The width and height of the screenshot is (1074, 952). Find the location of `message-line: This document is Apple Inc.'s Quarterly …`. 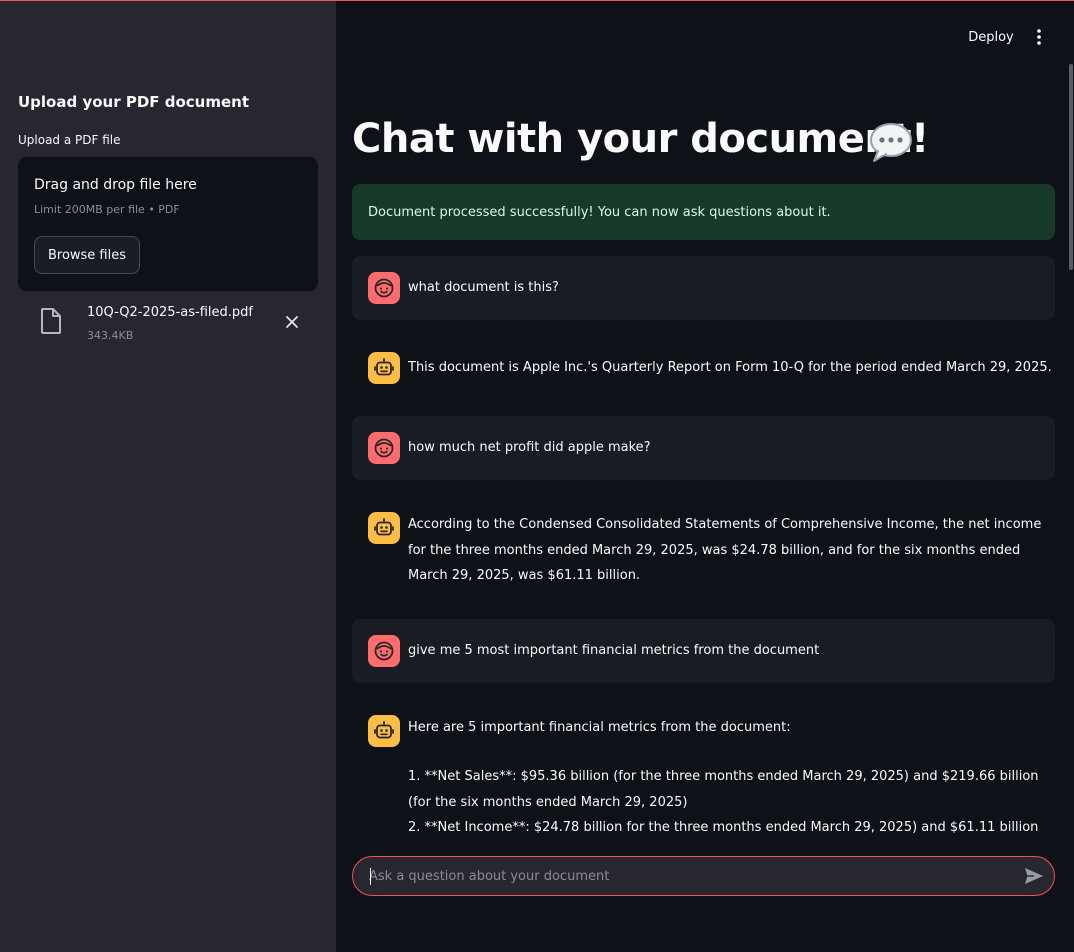

message-line: This document is Apple Inc.'s Quarterly … is located at coordinates (730, 367).